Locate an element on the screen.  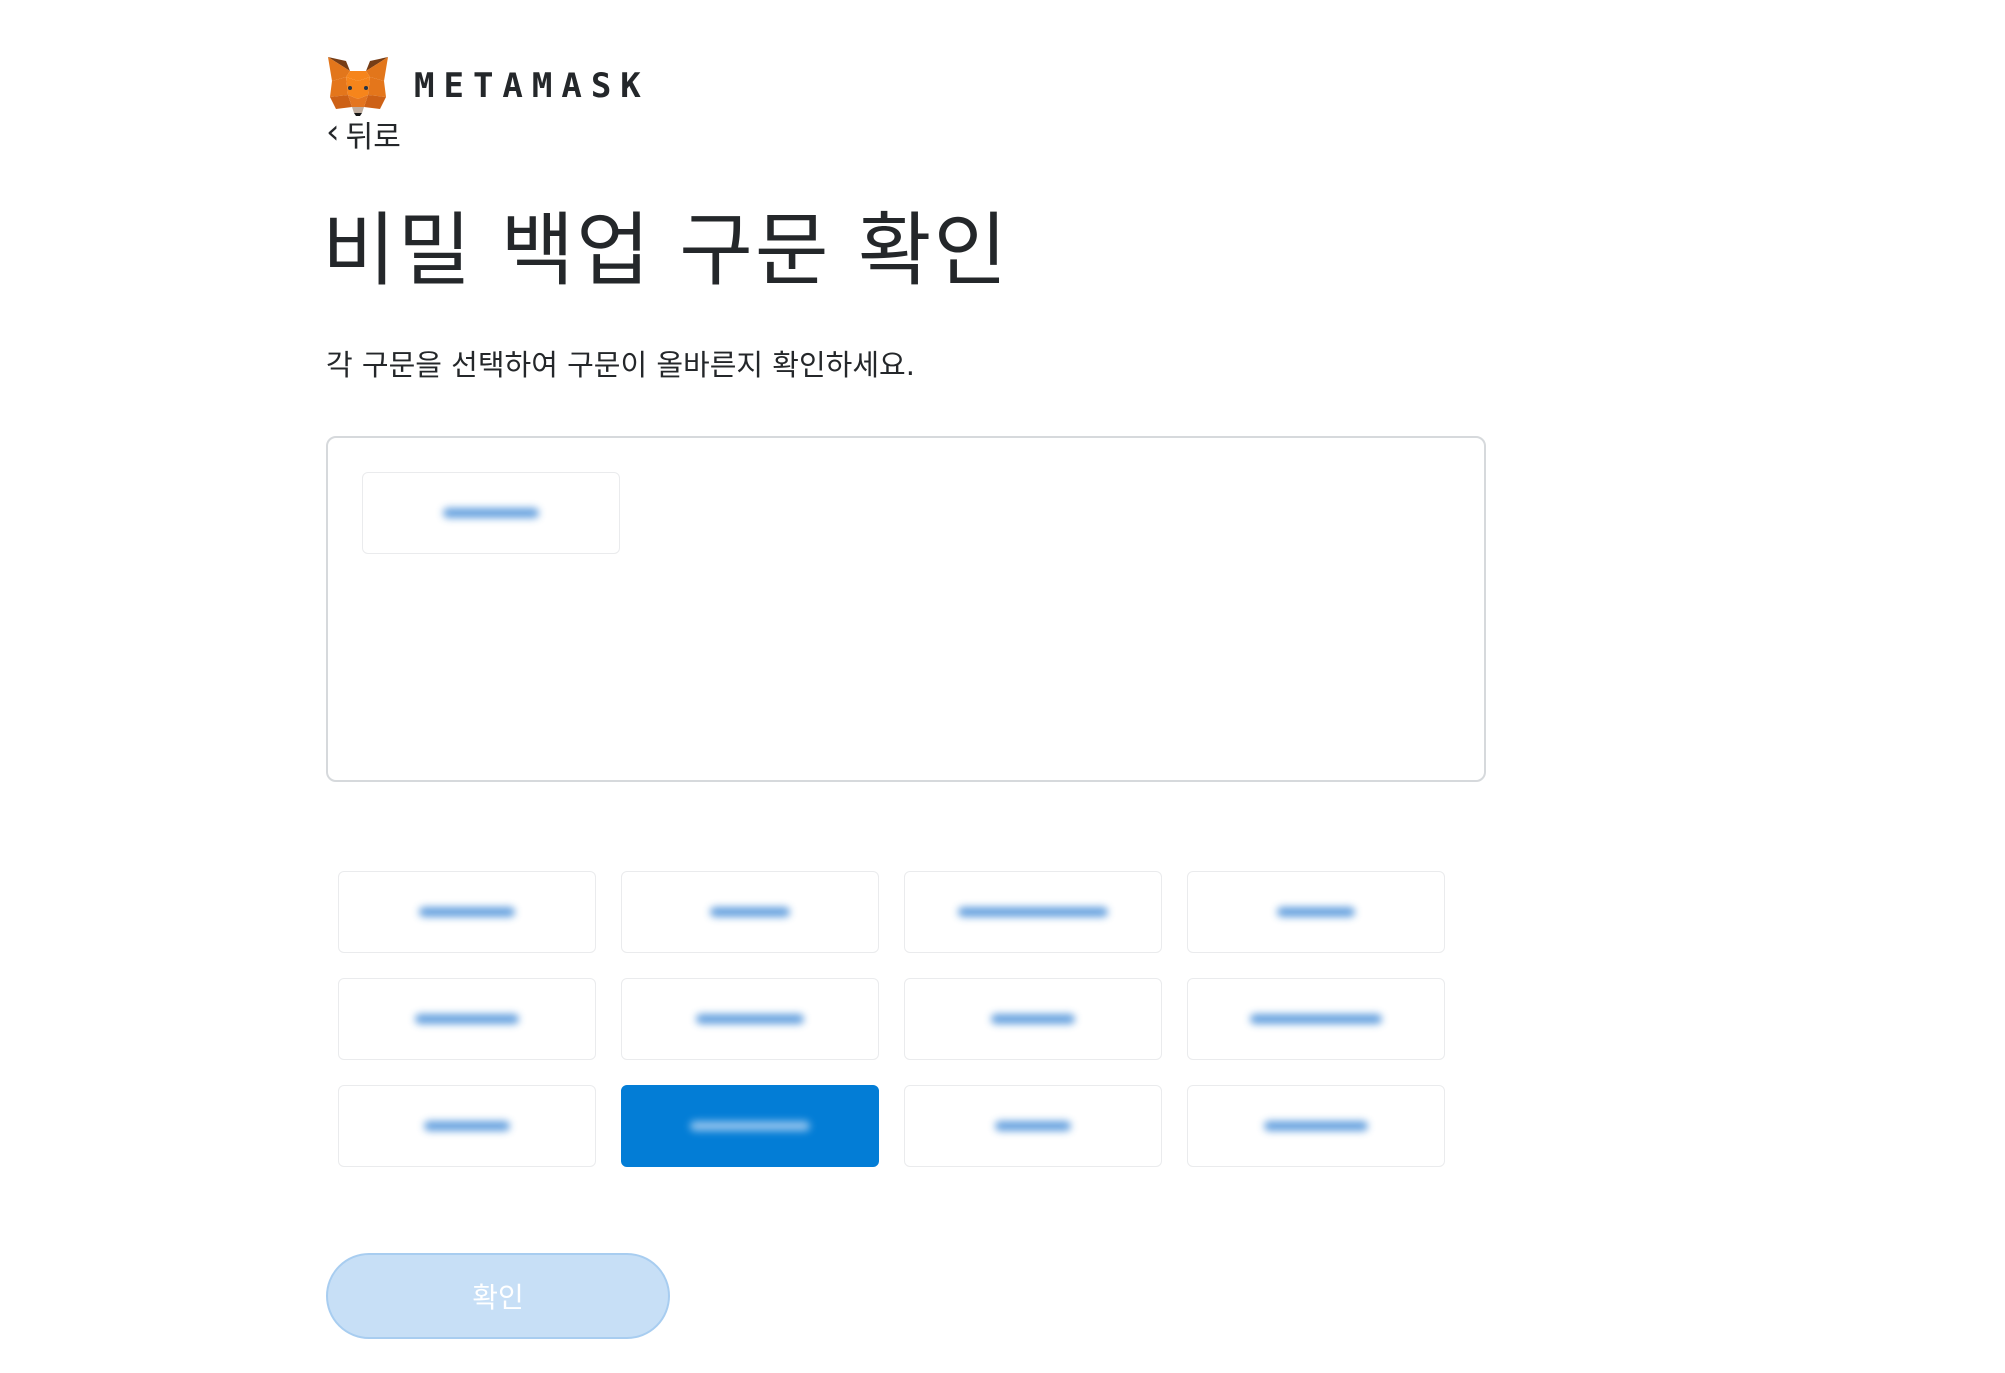
metamask-fox-icon is located at coordinates (358, 86).